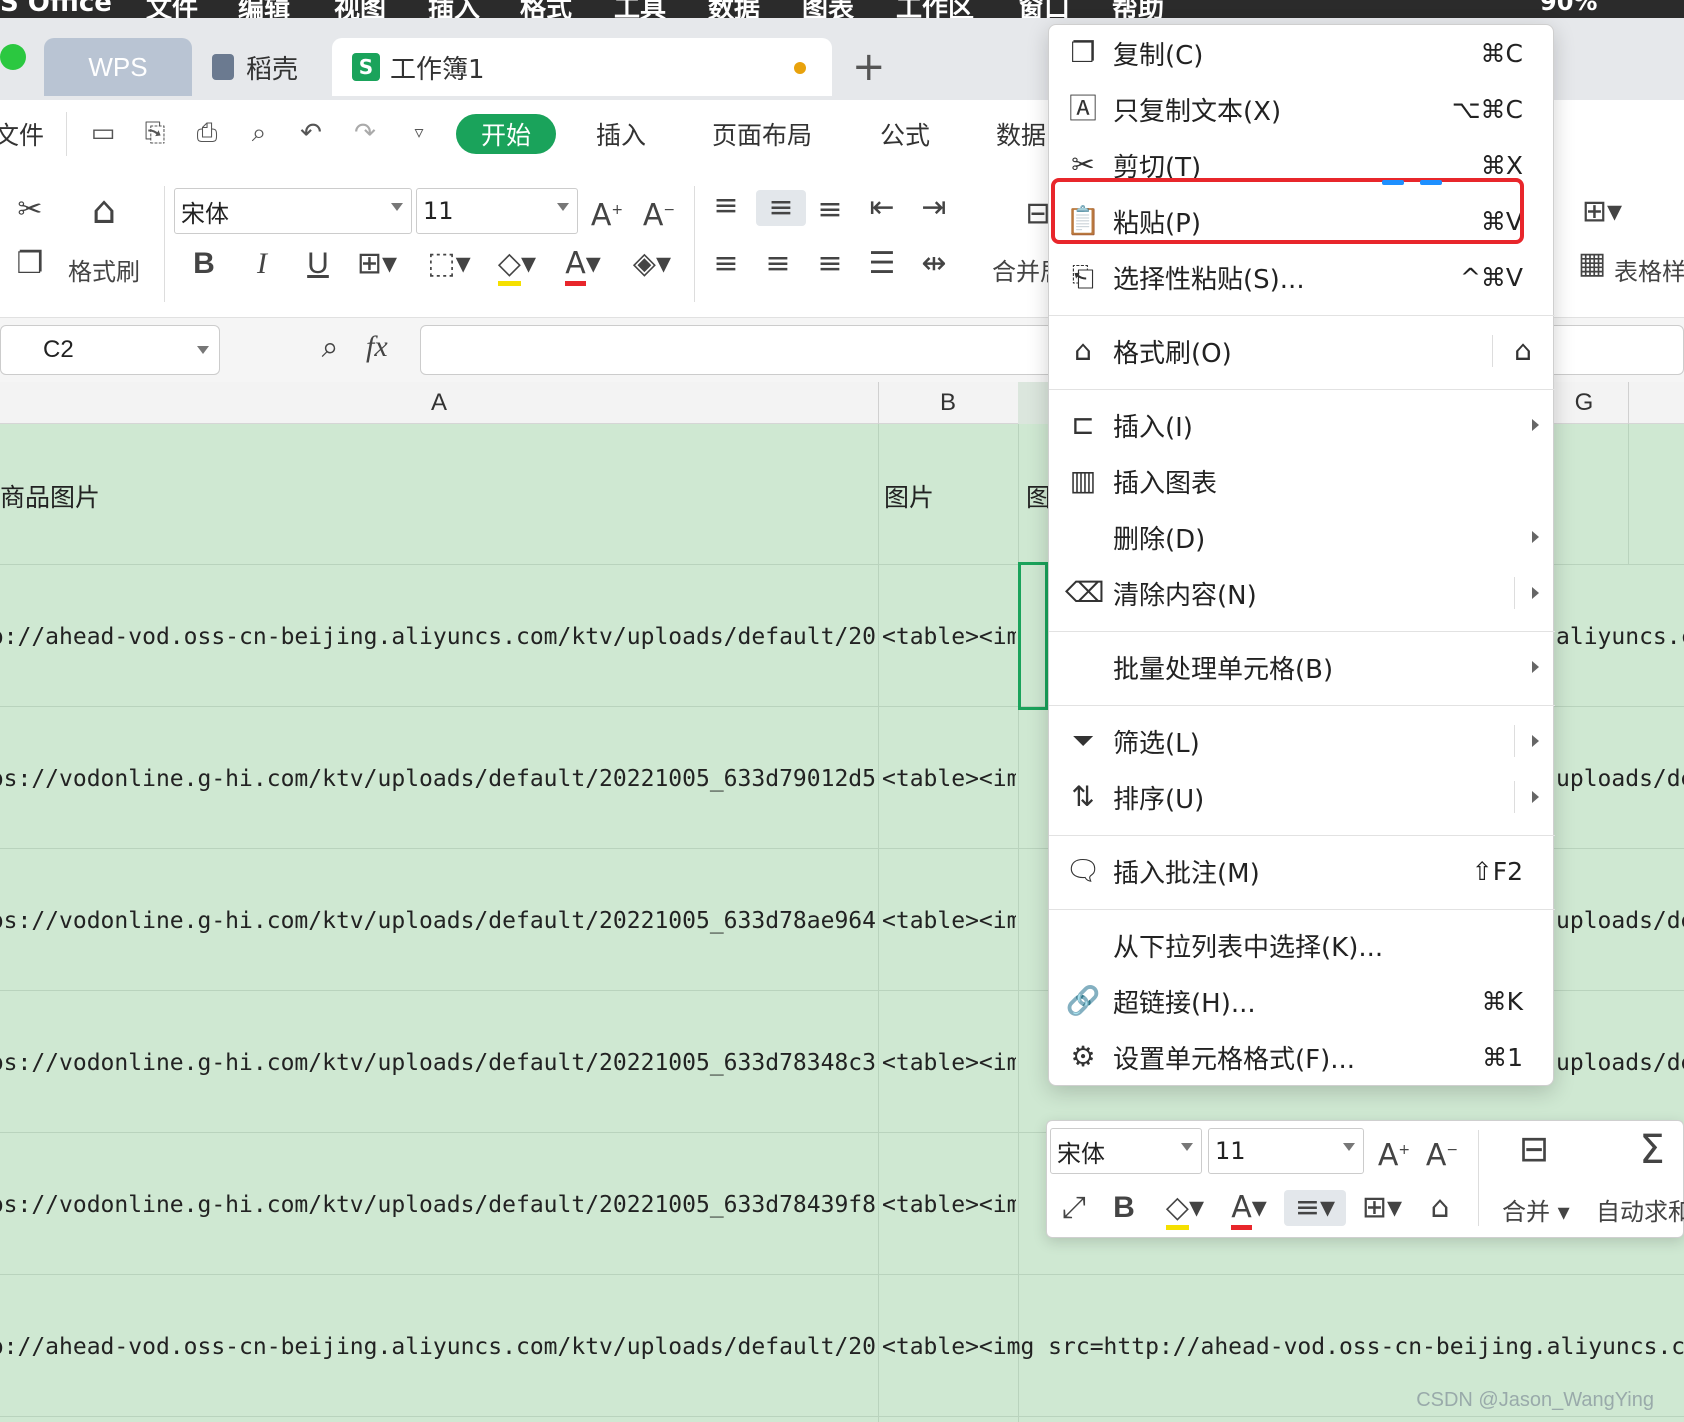  I want to click on underline-button: U, so click(318, 264).